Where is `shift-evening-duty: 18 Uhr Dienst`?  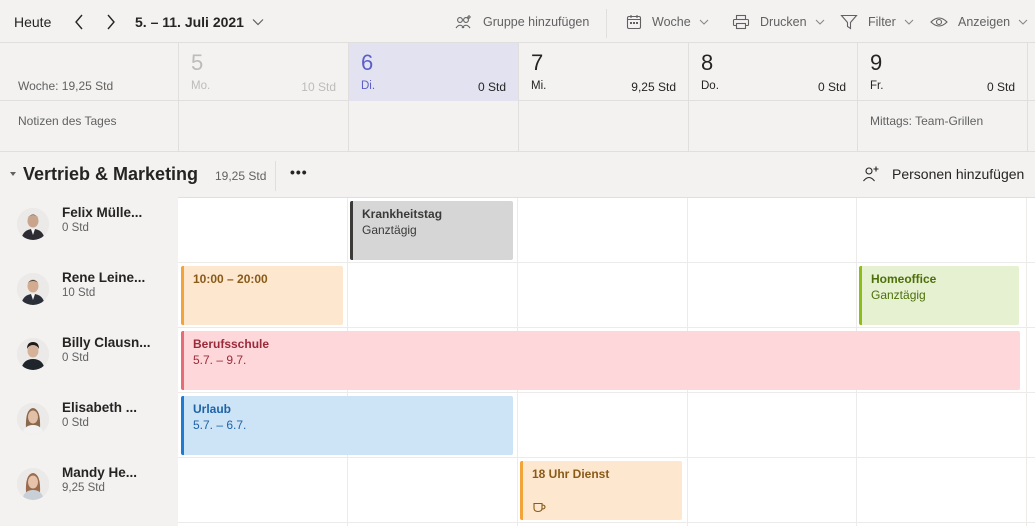
shift-evening-duty: 18 Uhr Dienst is located at coordinates (601, 490).